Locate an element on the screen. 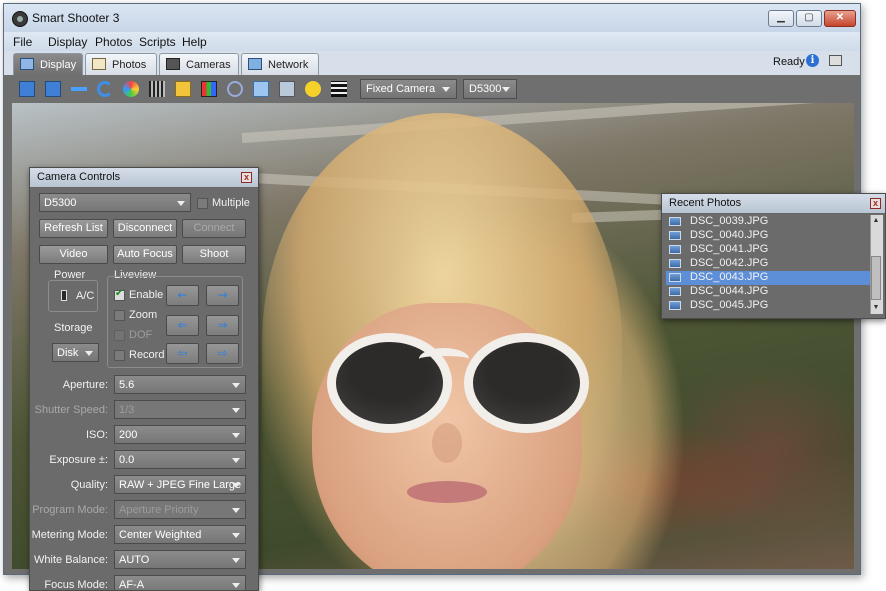 This screenshot has width=886, height=591. focus-near-large-button: ⇦ is located at coordinates (182, 353).